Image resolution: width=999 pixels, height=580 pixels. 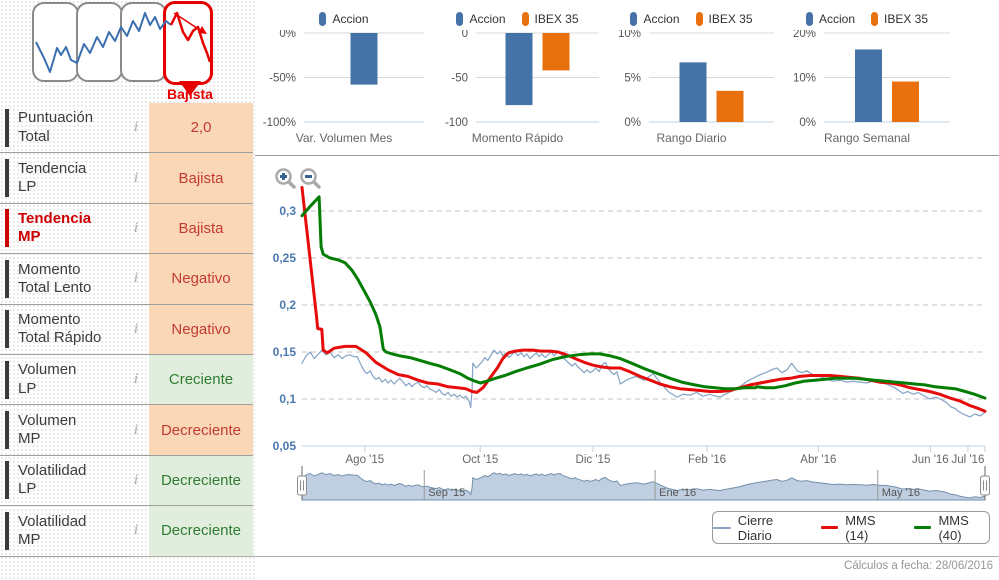 I want to click on trend-thumbnail-selected, so click(x=188, y=43).